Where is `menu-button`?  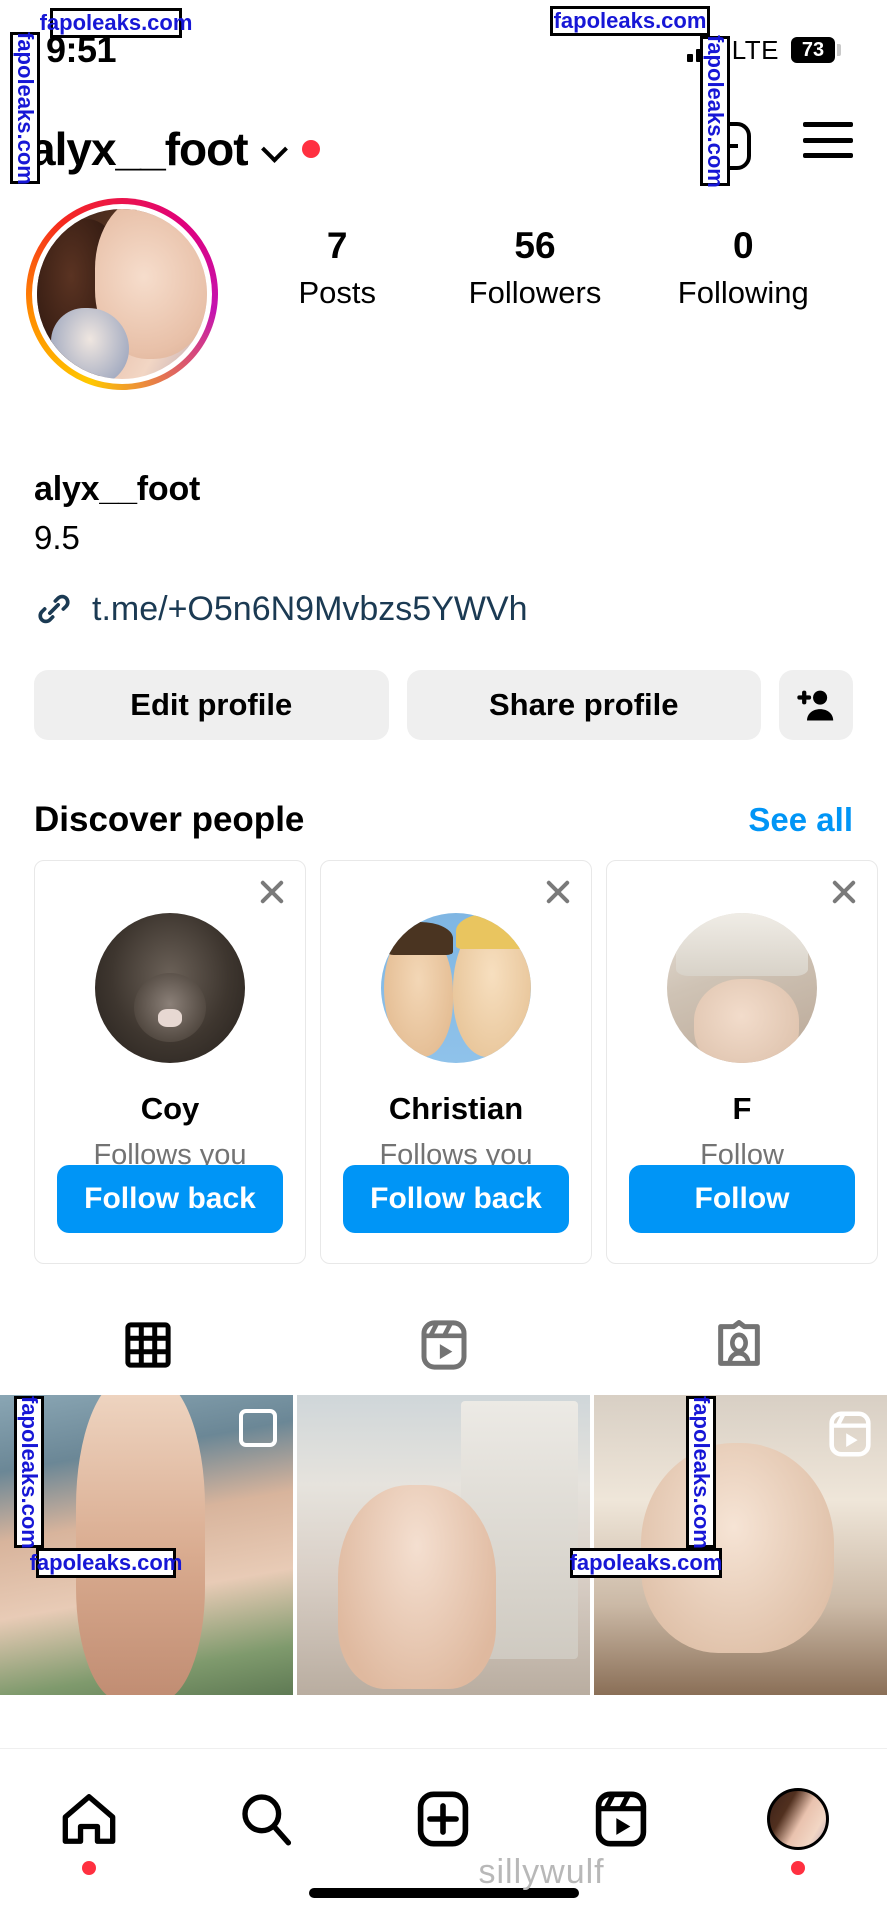
menu-button is located at coordinates (830, 149).